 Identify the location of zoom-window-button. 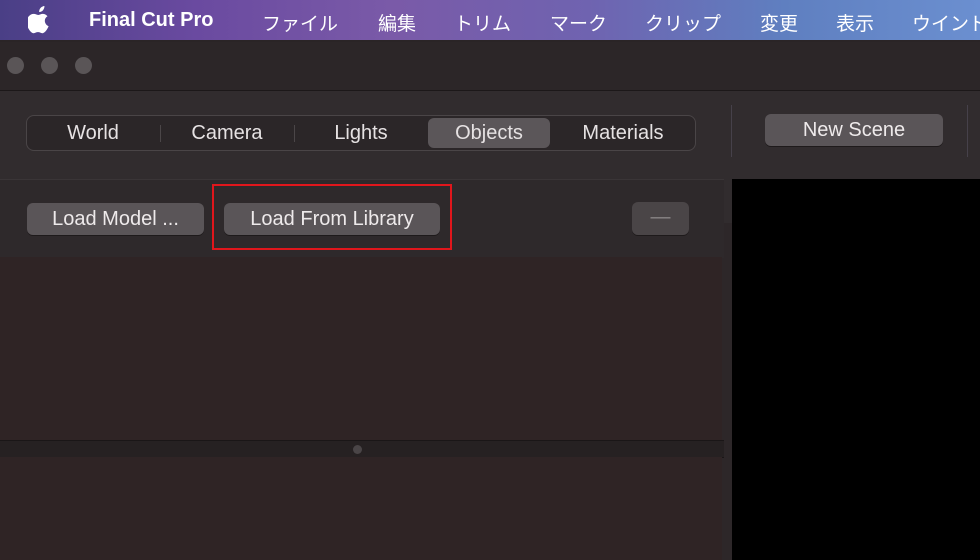
(83, 65).